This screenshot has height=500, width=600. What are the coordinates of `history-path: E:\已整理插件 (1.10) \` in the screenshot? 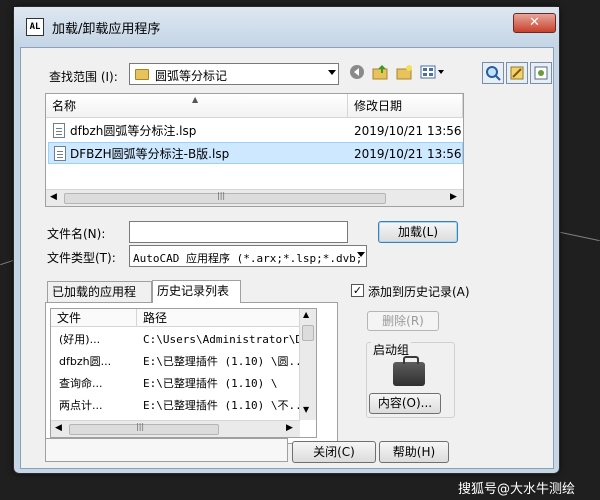 It's located at (222, 384).